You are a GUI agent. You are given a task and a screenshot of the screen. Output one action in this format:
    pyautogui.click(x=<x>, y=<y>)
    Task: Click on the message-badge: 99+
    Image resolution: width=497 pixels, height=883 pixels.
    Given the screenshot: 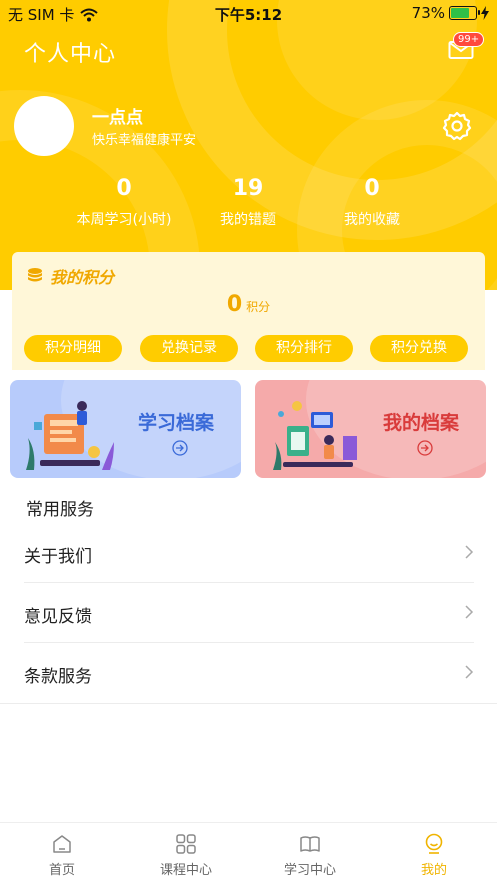 What is the action you would take?
    pyautogui.click(x=469, y=39)
    